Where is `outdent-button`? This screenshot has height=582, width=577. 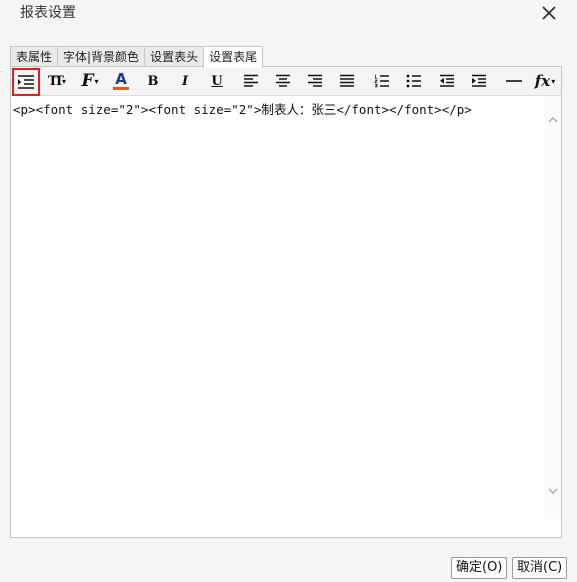
outdent-button is located at coordinates (447, 81).